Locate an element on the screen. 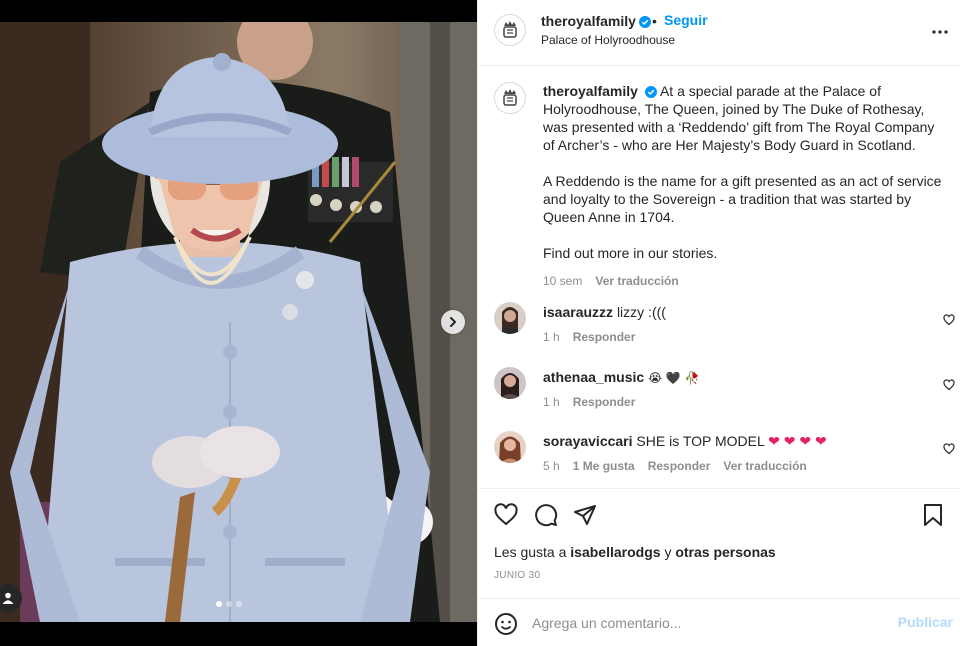  more-options-button is located at coordinates (940, 29).